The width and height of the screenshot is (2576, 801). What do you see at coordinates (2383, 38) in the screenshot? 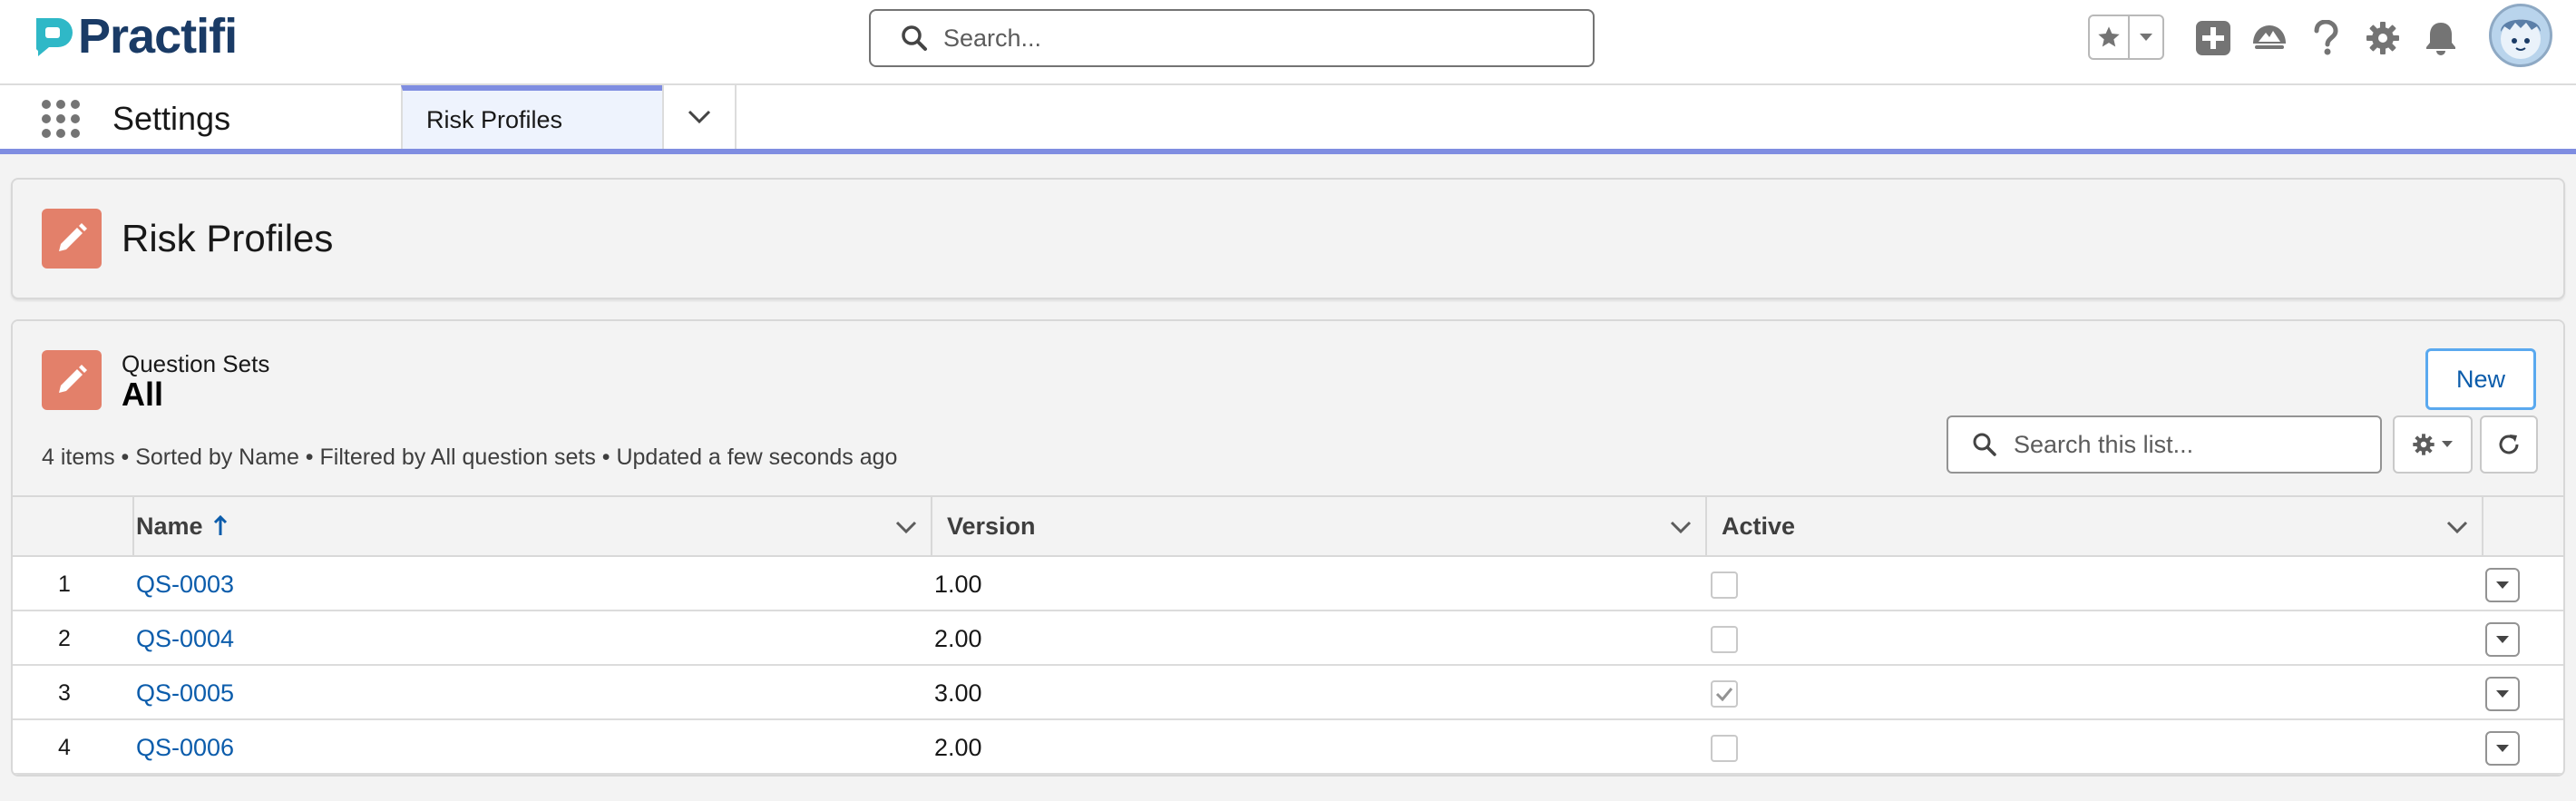
I see `setup-gear-icon` at bounding box center [2383, 38].